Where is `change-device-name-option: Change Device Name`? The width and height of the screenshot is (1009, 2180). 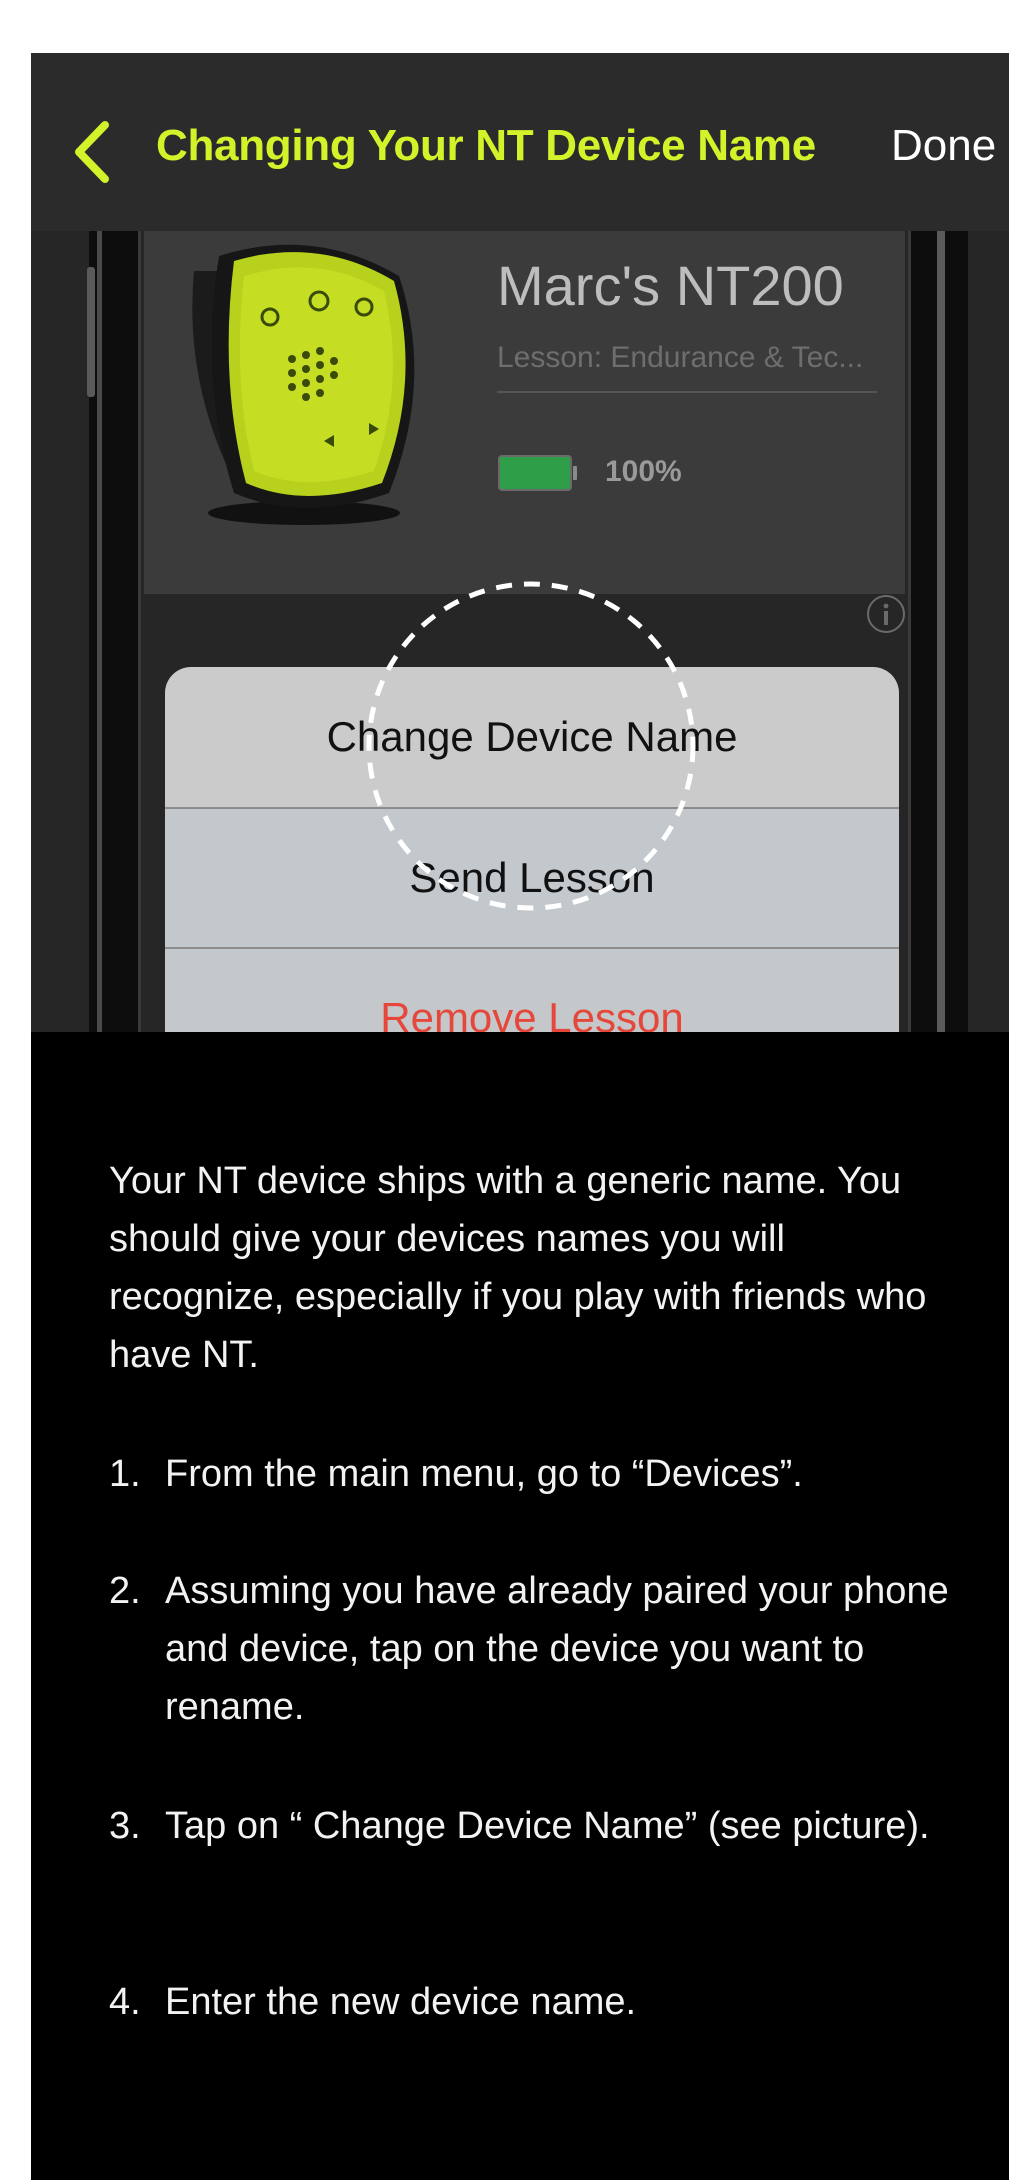
change-device-name-option: Change Device Name is located at coordinates (532, 737).